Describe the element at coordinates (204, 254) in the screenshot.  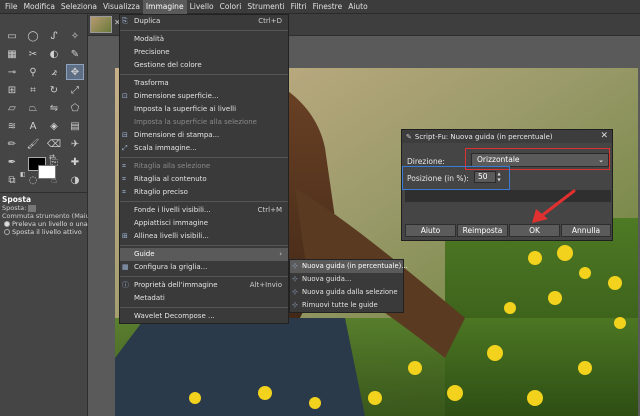
I see `image-menu-item: Guide ›` at that location.